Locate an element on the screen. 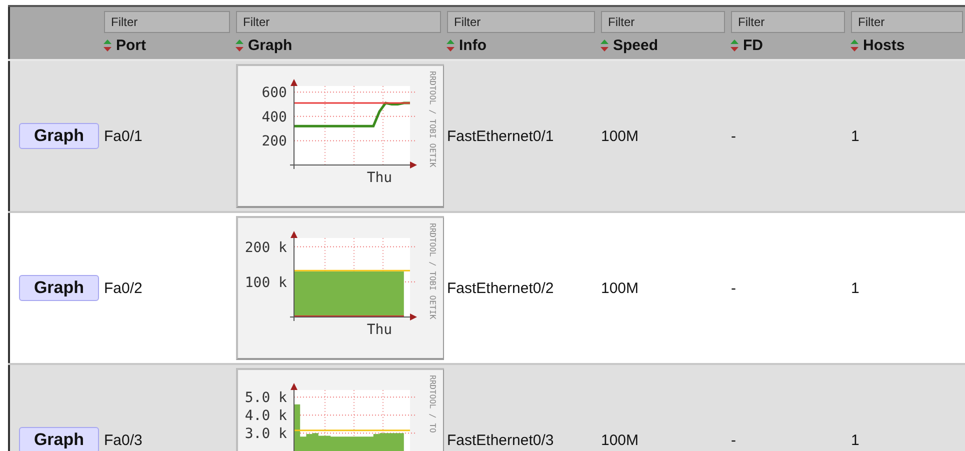 The height and width of the screenshot is (451, 965). column-header: Graph is located at coordinates (263, 45).